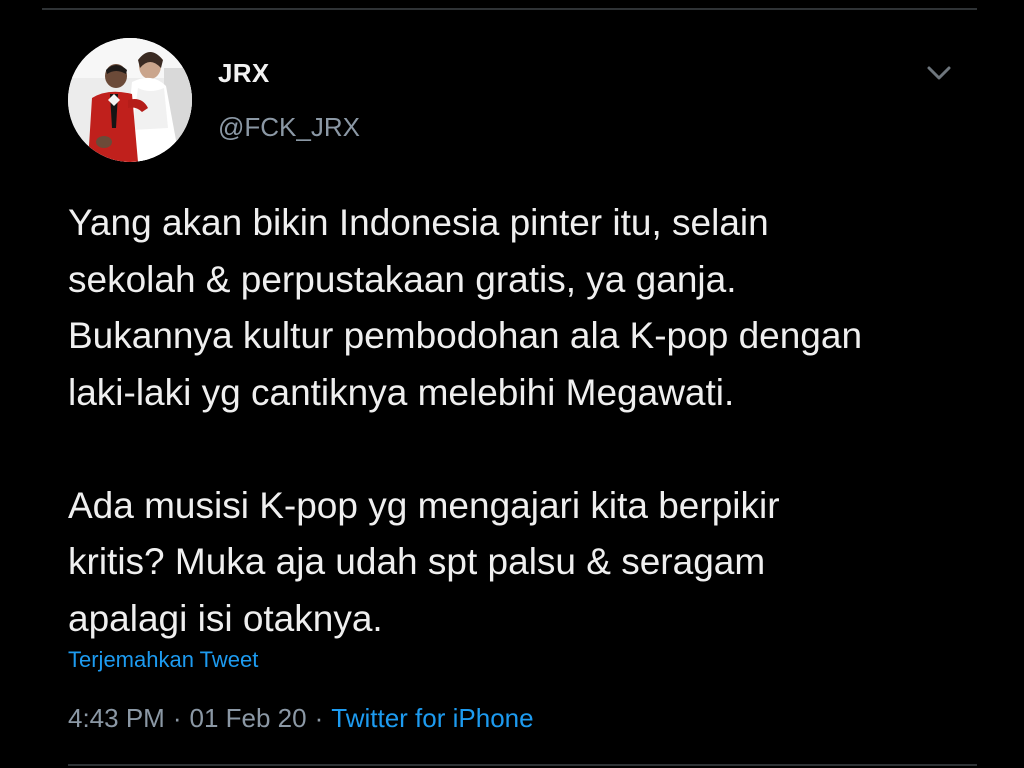 The width and height of the screenshot is (1024, 768). I want to click on more-options-button, so click(939, 73).